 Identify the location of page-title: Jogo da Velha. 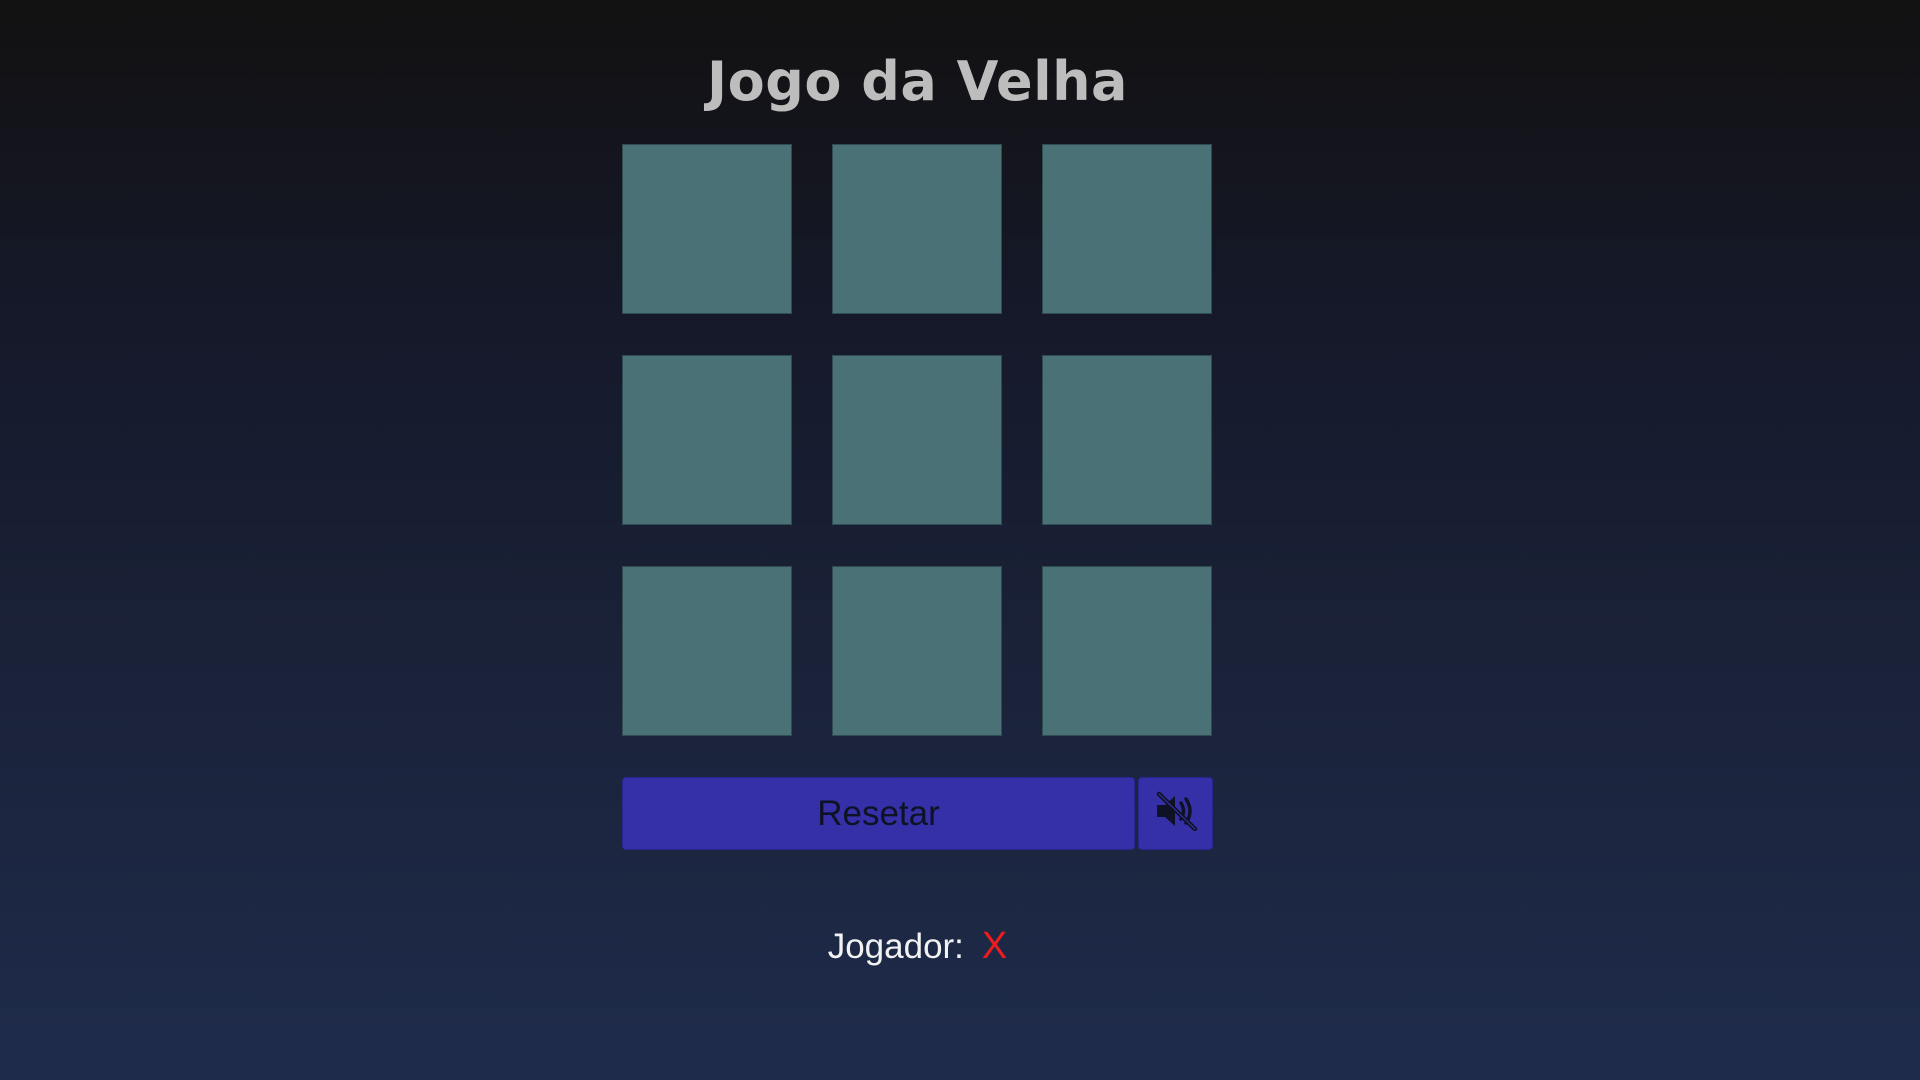
(917, 82).